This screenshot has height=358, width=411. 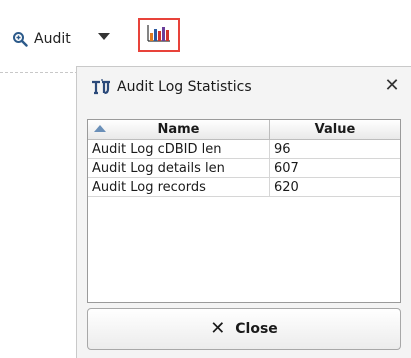 I want to click on table-row: Audit Log records 620, so click(x=244, y=187).